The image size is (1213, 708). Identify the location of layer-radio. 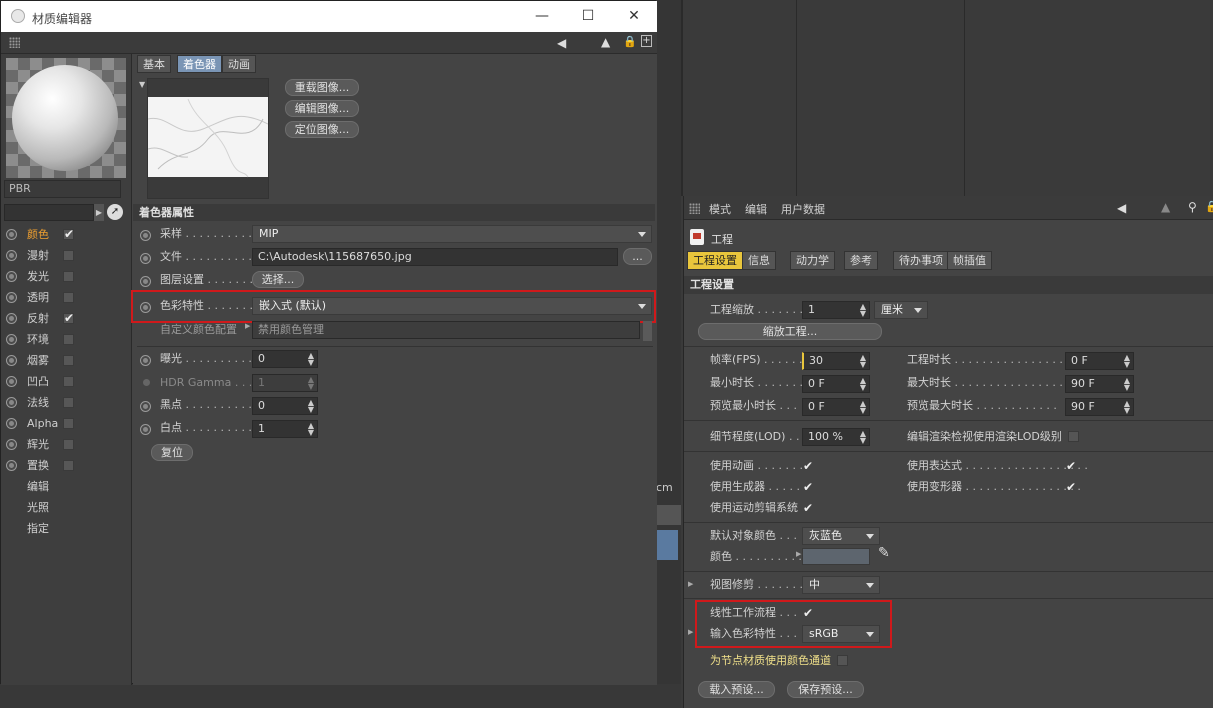
(145, 281).